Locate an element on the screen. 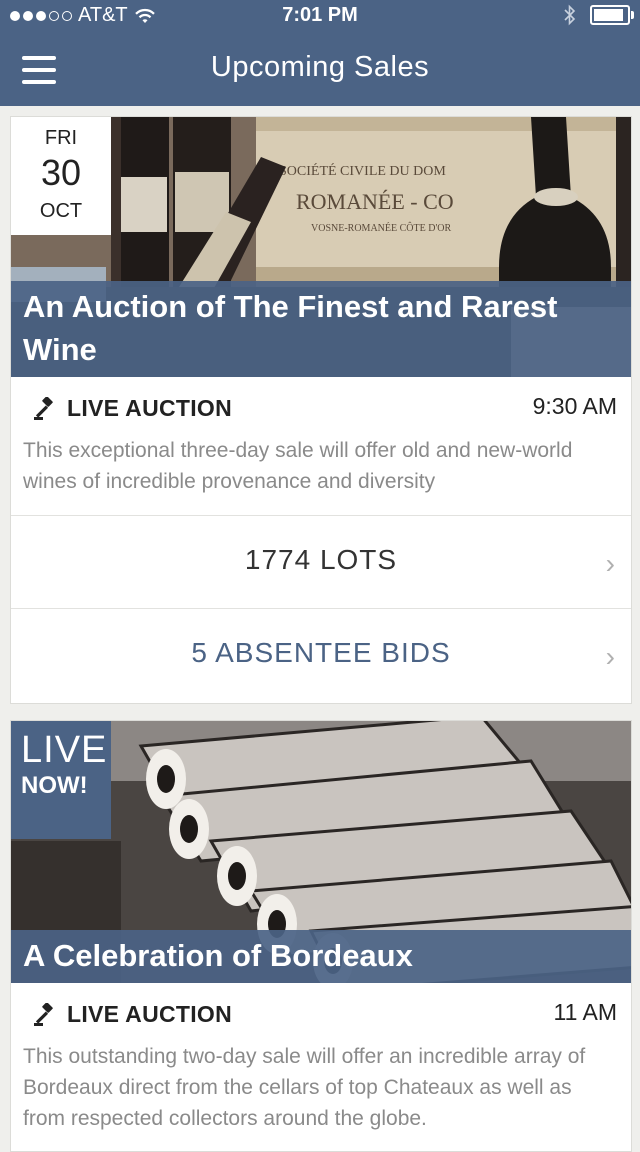 The image size is (640, 1152). top-bar: AT&T 7:01 PM Upcoming Sales is located at coordinates (320, 53).